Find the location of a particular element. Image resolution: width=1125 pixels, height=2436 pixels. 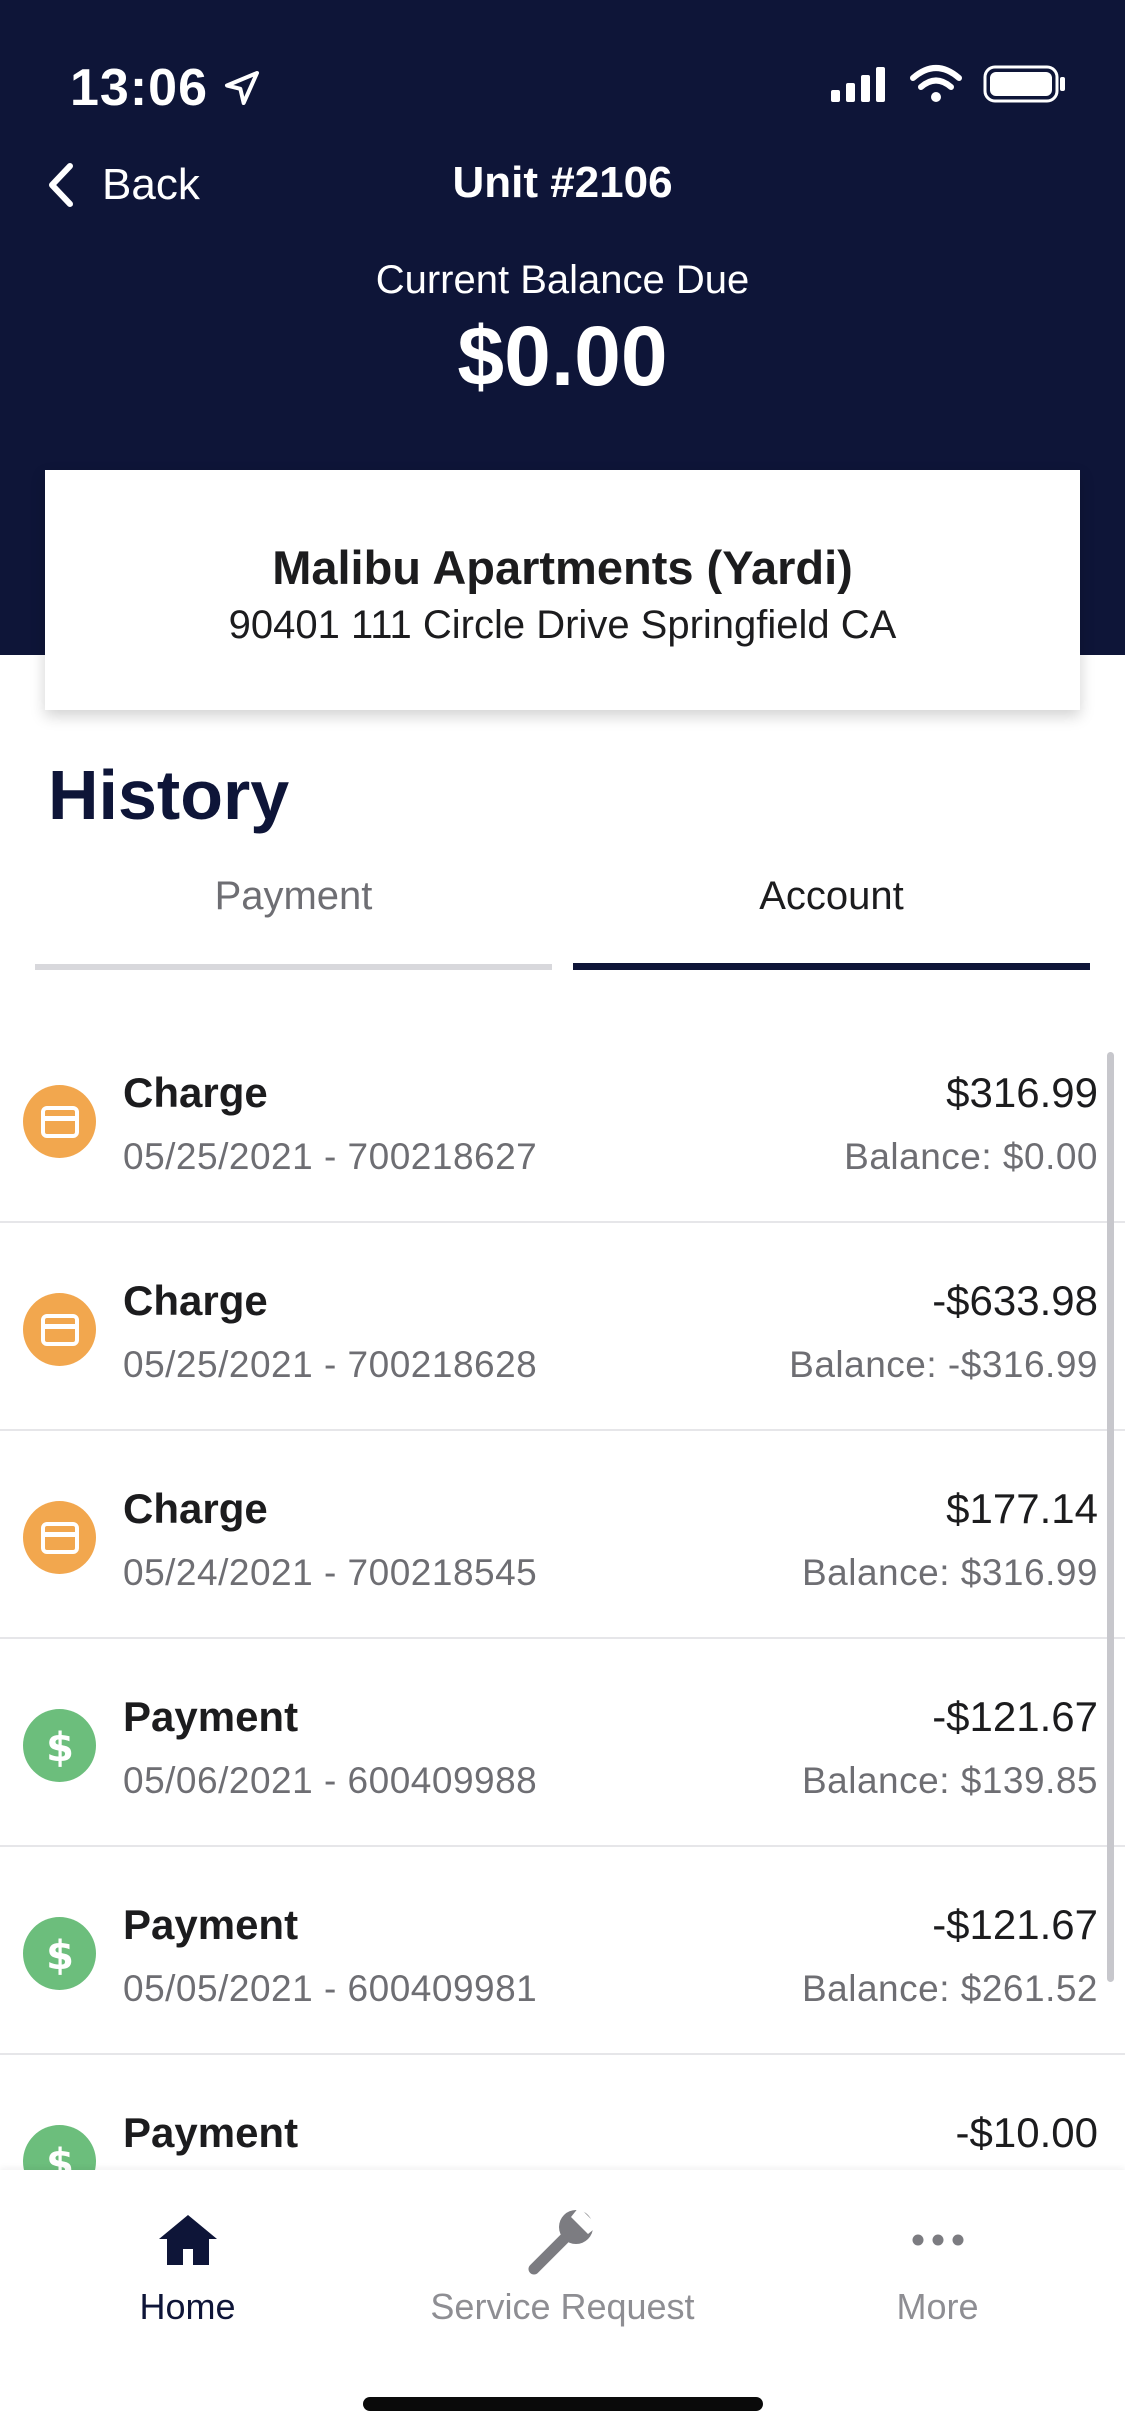

nav-bar: Back Unit #2106 is located at coordinates (562, 185).